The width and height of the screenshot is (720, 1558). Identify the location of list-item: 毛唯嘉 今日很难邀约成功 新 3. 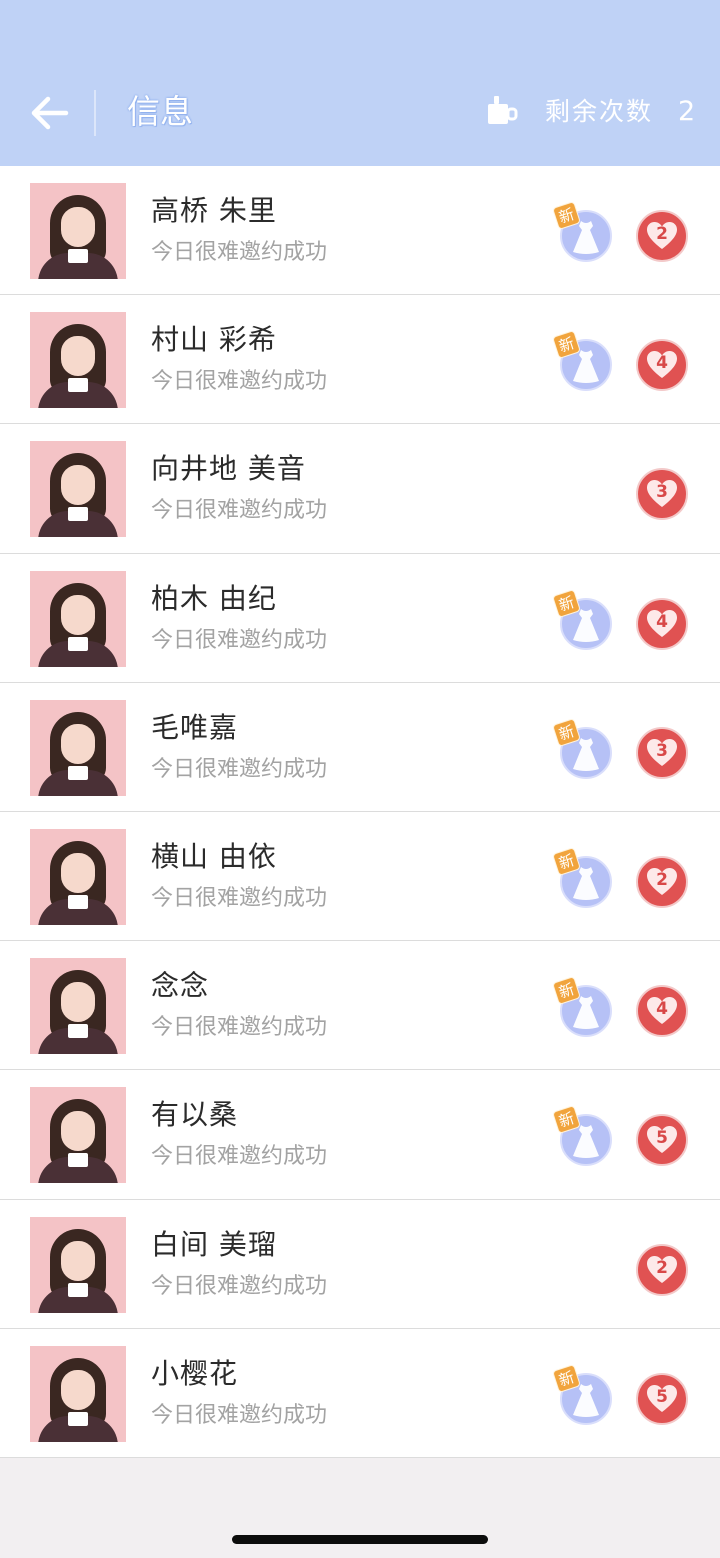
(360, 747).